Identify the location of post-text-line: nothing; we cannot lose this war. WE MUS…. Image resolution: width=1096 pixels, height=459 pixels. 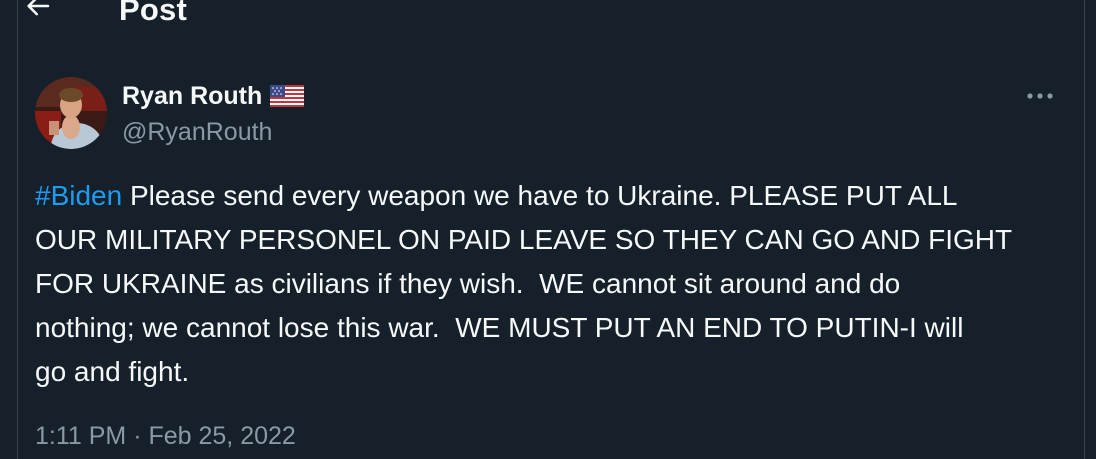
(499, 327).